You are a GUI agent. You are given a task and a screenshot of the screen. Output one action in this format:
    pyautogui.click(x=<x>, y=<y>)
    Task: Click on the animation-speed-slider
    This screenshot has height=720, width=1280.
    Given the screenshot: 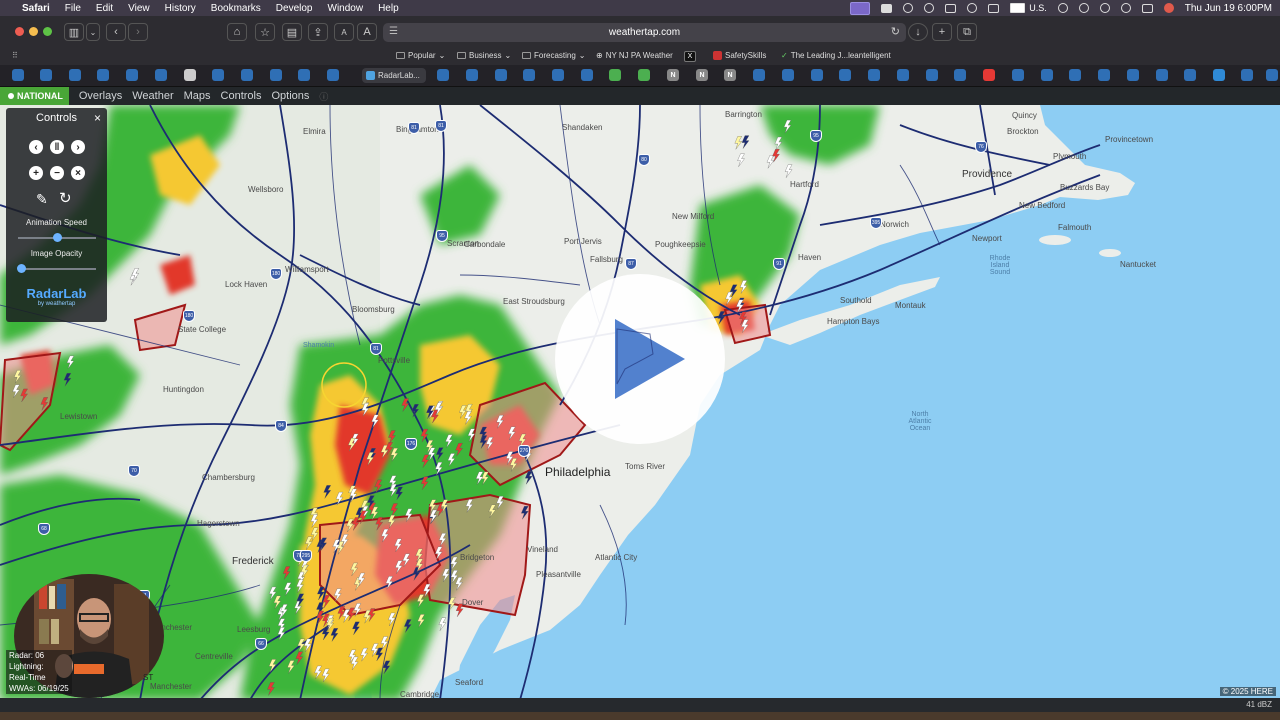 What is the action you would take?
    pyautogui.click(x=57, y=237)
    